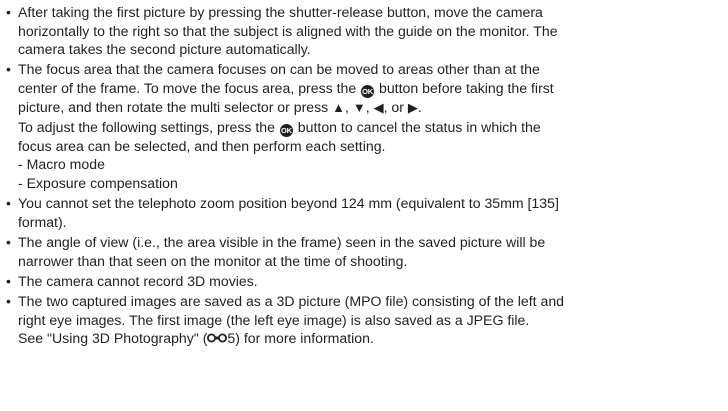 This screenshot has height=411, width=728. Describe the element at coordinates (339, 108) in the screenshot. I see `up-arrow-icon: ▲` at that location.